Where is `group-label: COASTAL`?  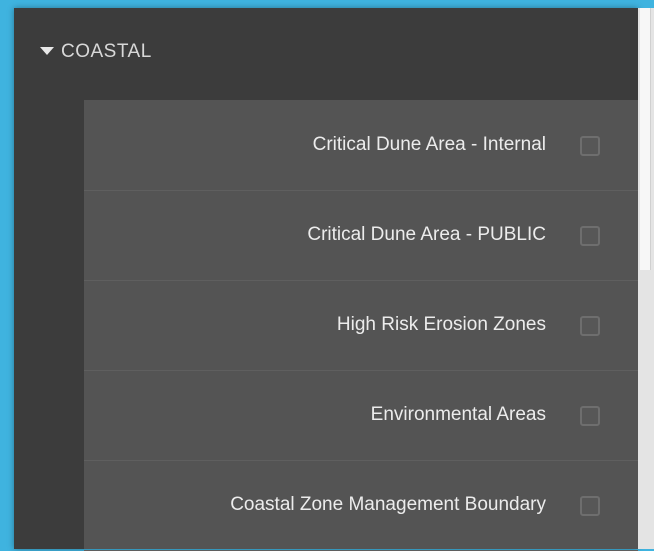
group-label: COASTAL is located at coordinates (106, 51).